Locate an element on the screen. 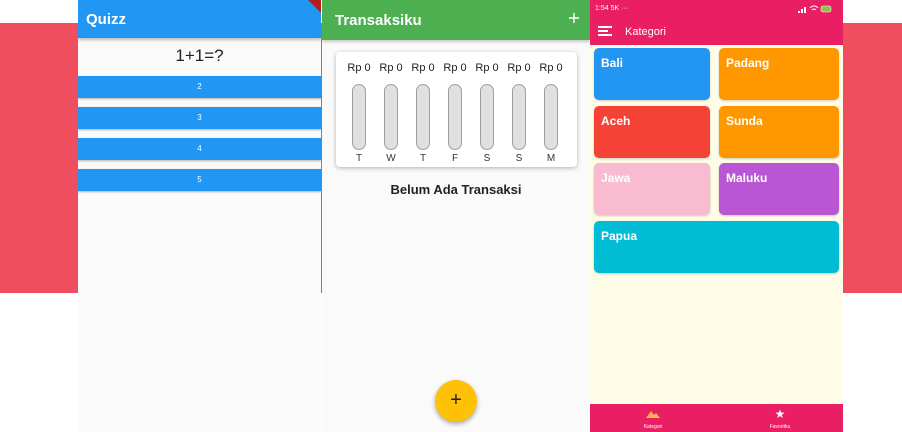  answer-button-3: 4 is located at coordinates (199, 149).